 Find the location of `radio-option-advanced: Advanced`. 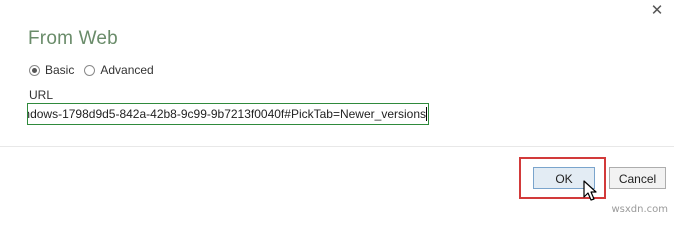

radio-option-advanced: Advanced is located at coordinates (119, 70).